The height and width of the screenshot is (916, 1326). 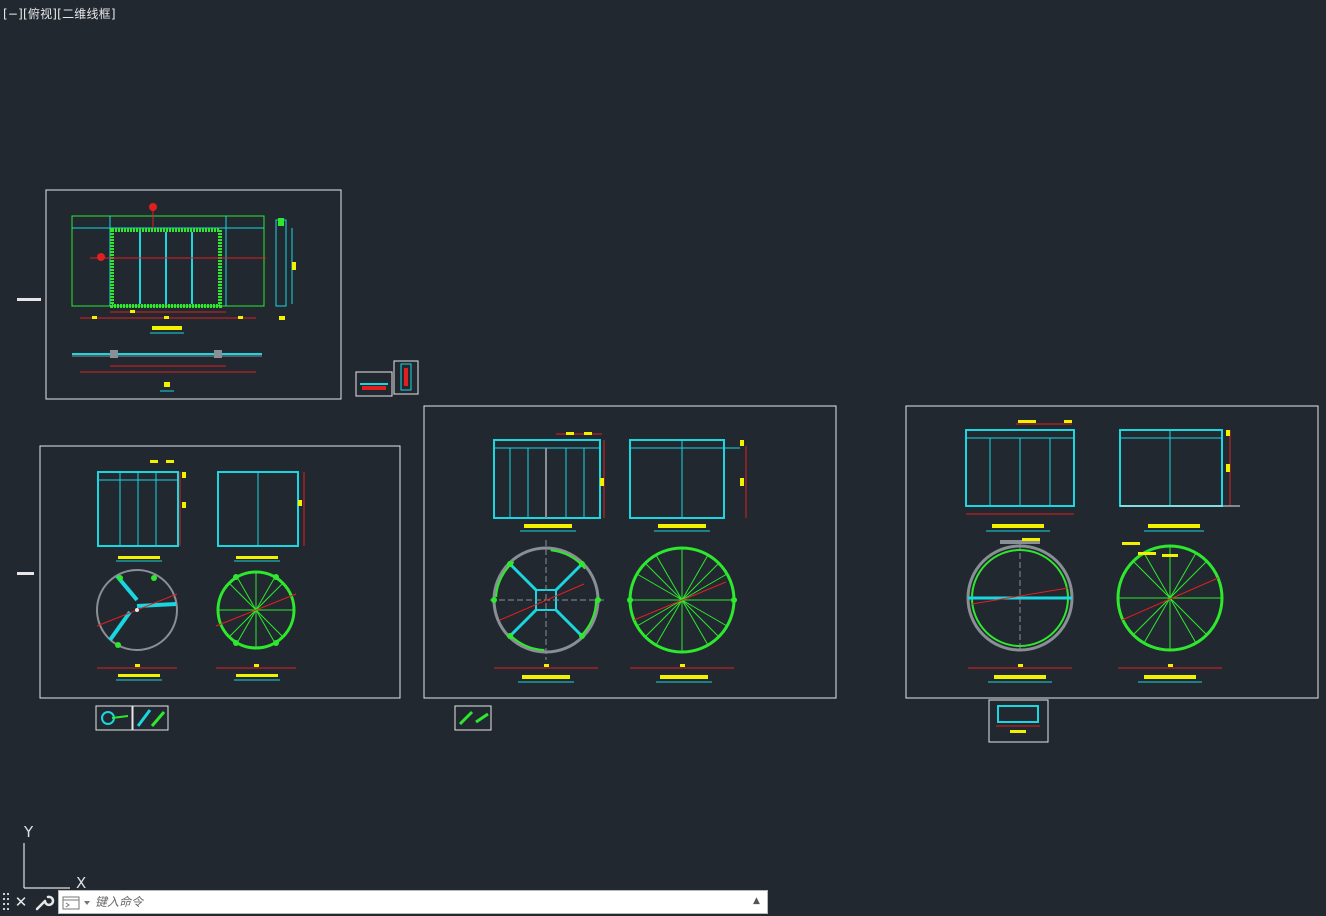 I want to click on command-line-bar: ✕ ▲, so click(x=384, y=902).